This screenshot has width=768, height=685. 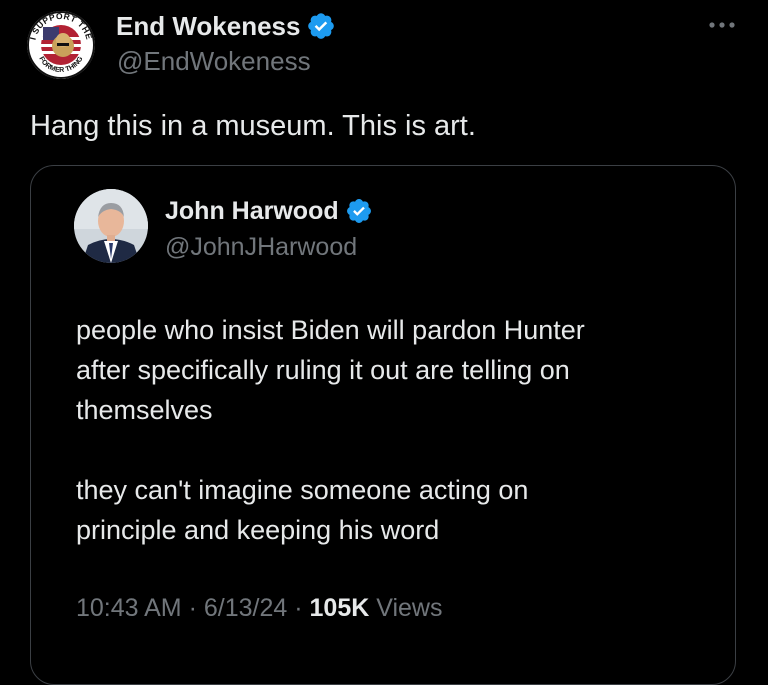 I want to click on quoted-author-name-text: John Harwood, so click(x=252, y=211).